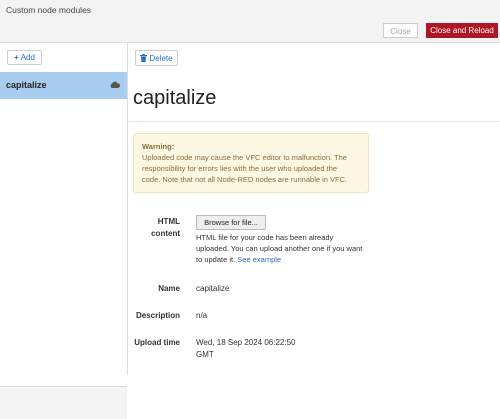 The height and width of the screenshot is (419, 500). What do you see at coordinates (115, 84) in the screenshot?
I see `cloud-icon` at bounding box center [115, 84].